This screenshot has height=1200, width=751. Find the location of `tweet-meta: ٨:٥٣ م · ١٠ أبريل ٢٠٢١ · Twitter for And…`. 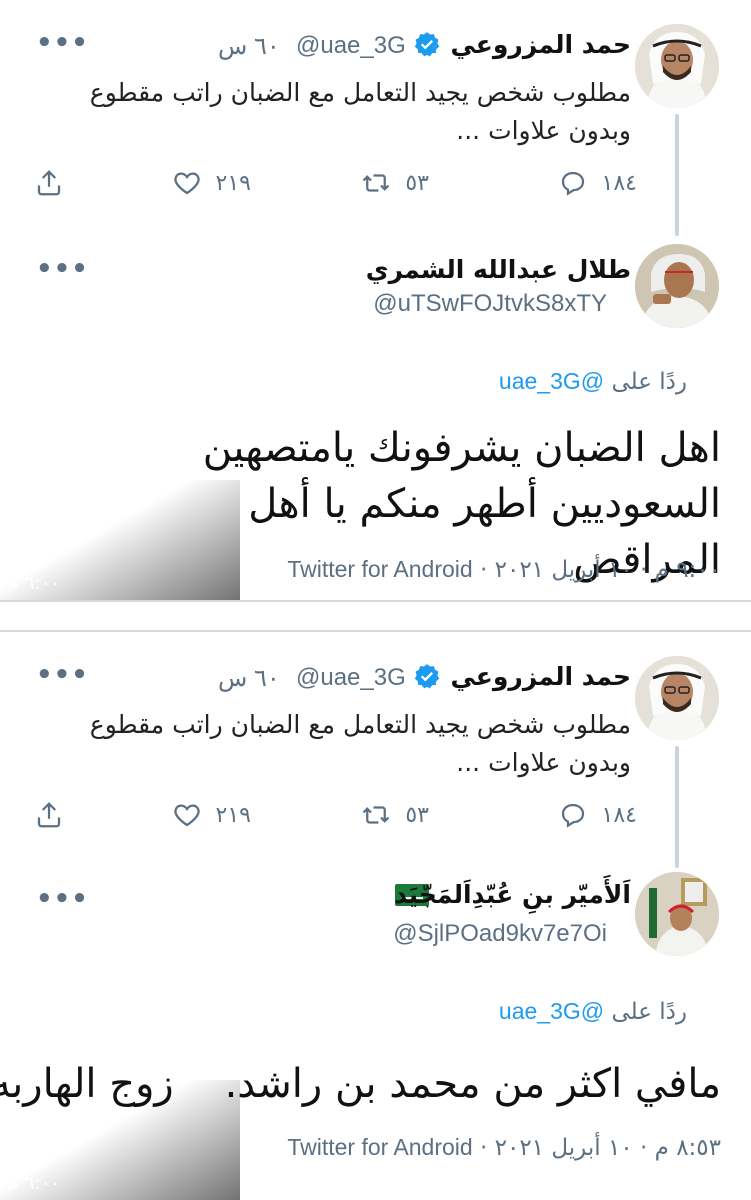

tweet-meta: ٨:٥٣ م · ١٠ أبريل ٢٠٢١ · Twitter for And… is located at coordinates (504, 1147).